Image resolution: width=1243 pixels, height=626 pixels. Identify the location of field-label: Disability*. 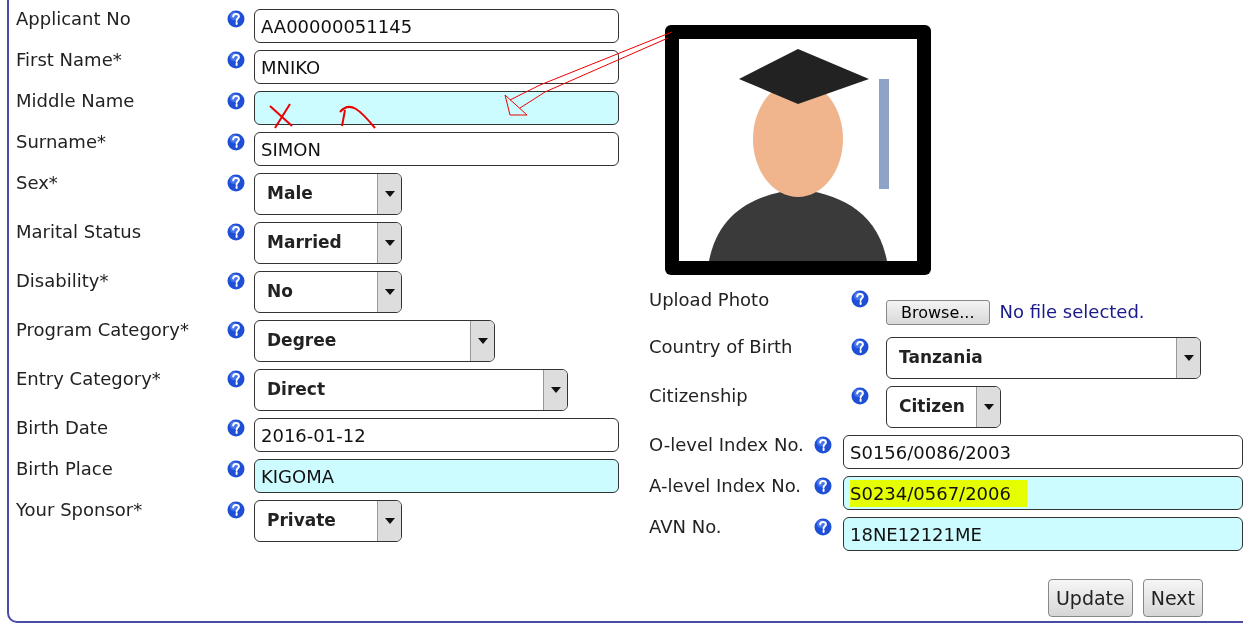
(63, 282).